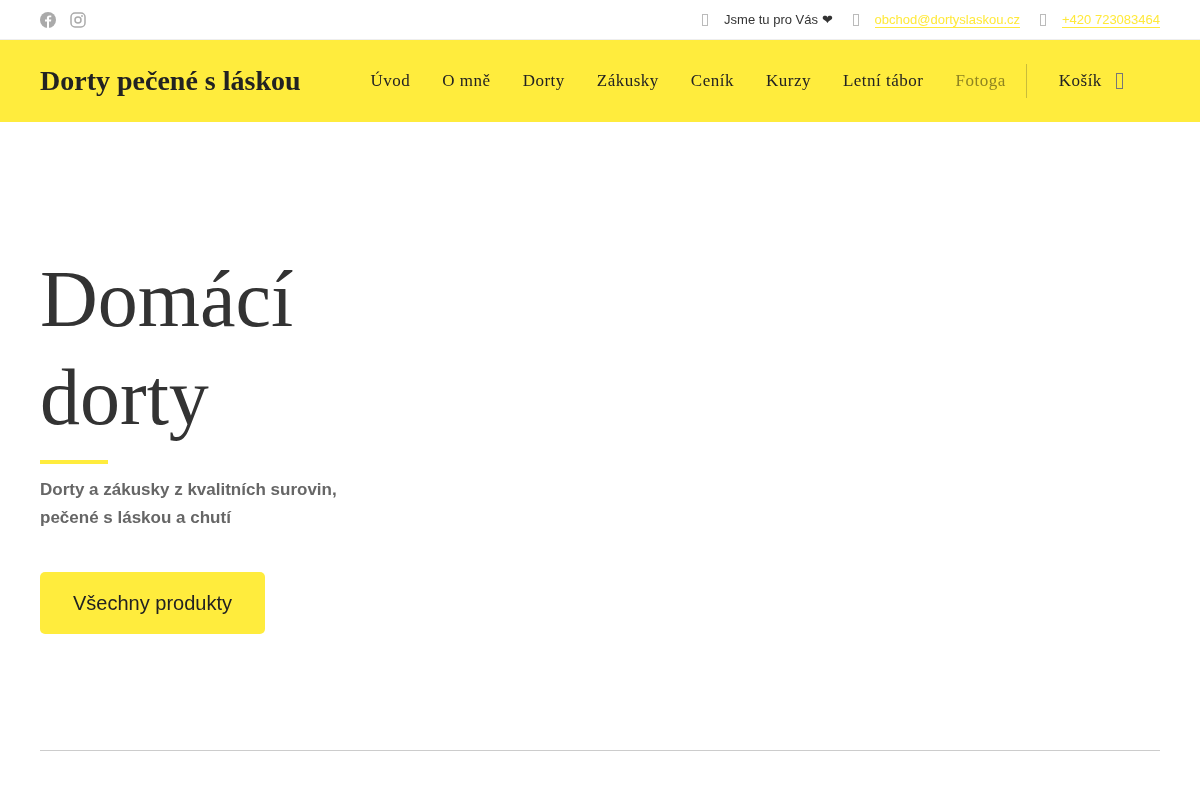 This screenshot has height=800, width=1200. I want to click on nav-link: O mně, so click(466, 81).